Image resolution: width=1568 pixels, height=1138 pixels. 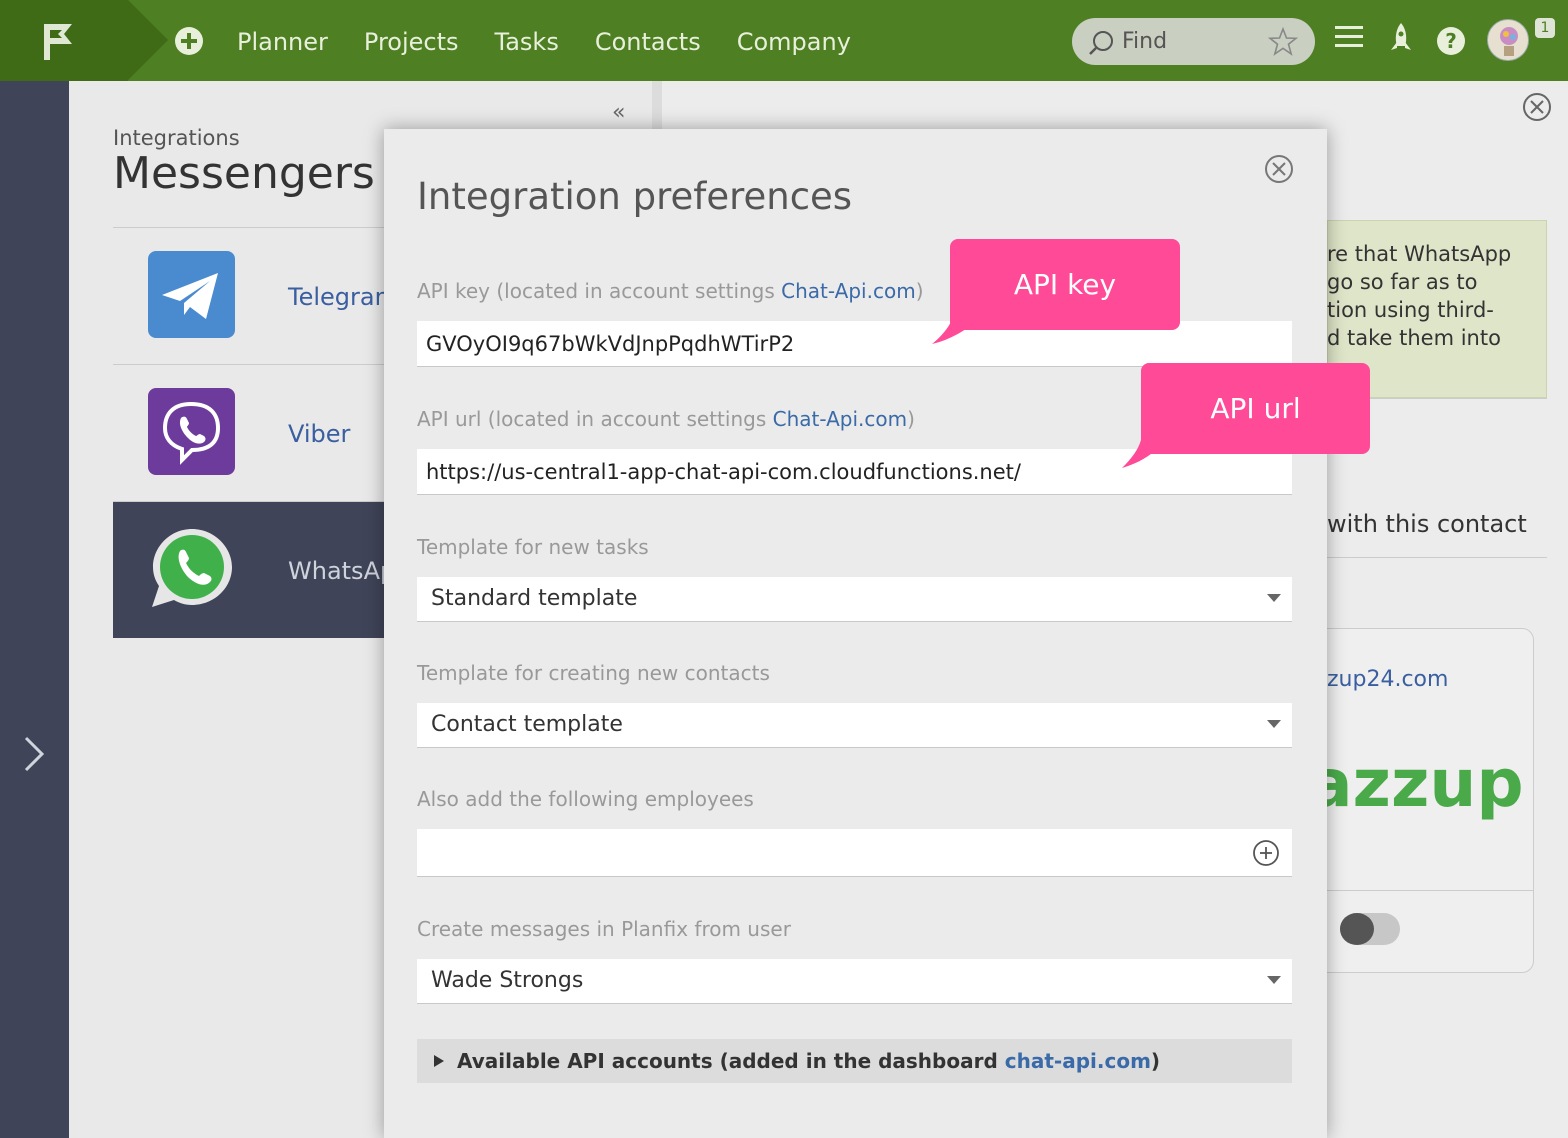 What do you see at coordinates (562, 42) in the screenshot?
I see `main-nav: Planner Projects Tasks Contacts Company` at bounding box center [562, 42].